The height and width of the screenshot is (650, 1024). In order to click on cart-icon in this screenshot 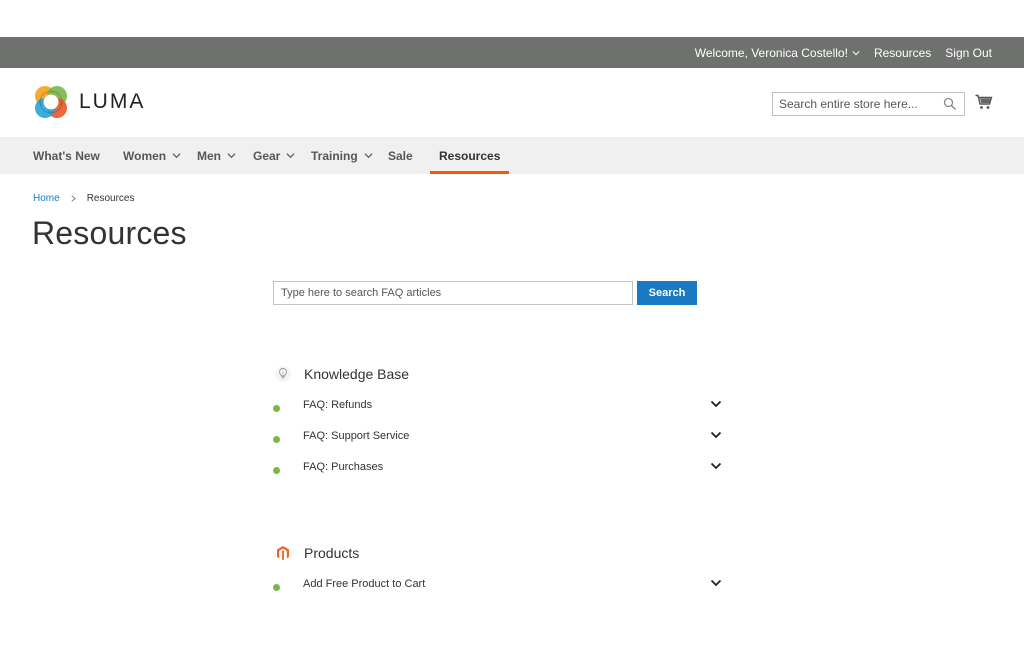, I will do `click(984, 102)`.